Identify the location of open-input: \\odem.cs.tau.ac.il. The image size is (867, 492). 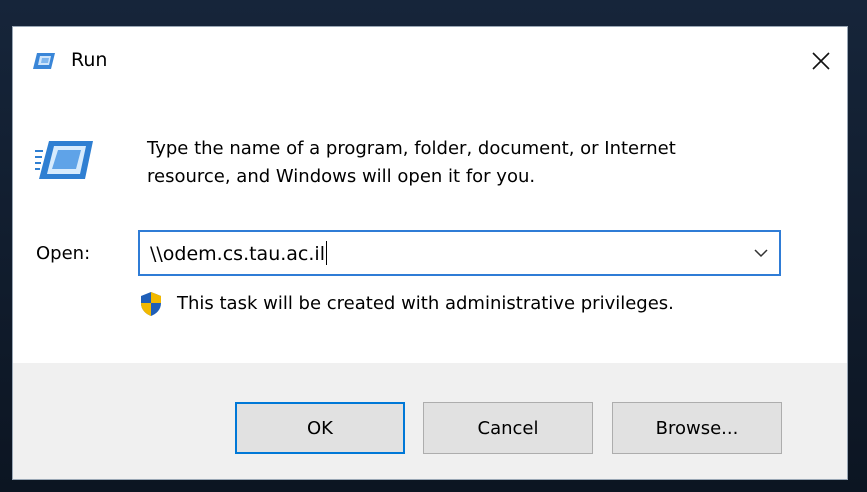
(238, 253).